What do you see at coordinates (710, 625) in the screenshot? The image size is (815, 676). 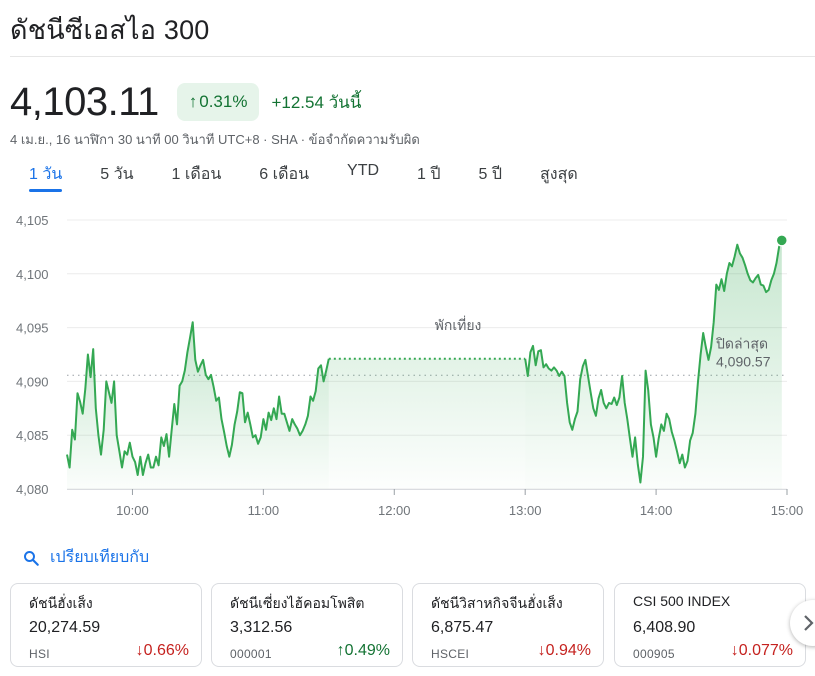 I see `compare-card-csi500: CSI 500 INDEX 6,408.90 000905 ↓0.077%` at bounding box center [710, 625].